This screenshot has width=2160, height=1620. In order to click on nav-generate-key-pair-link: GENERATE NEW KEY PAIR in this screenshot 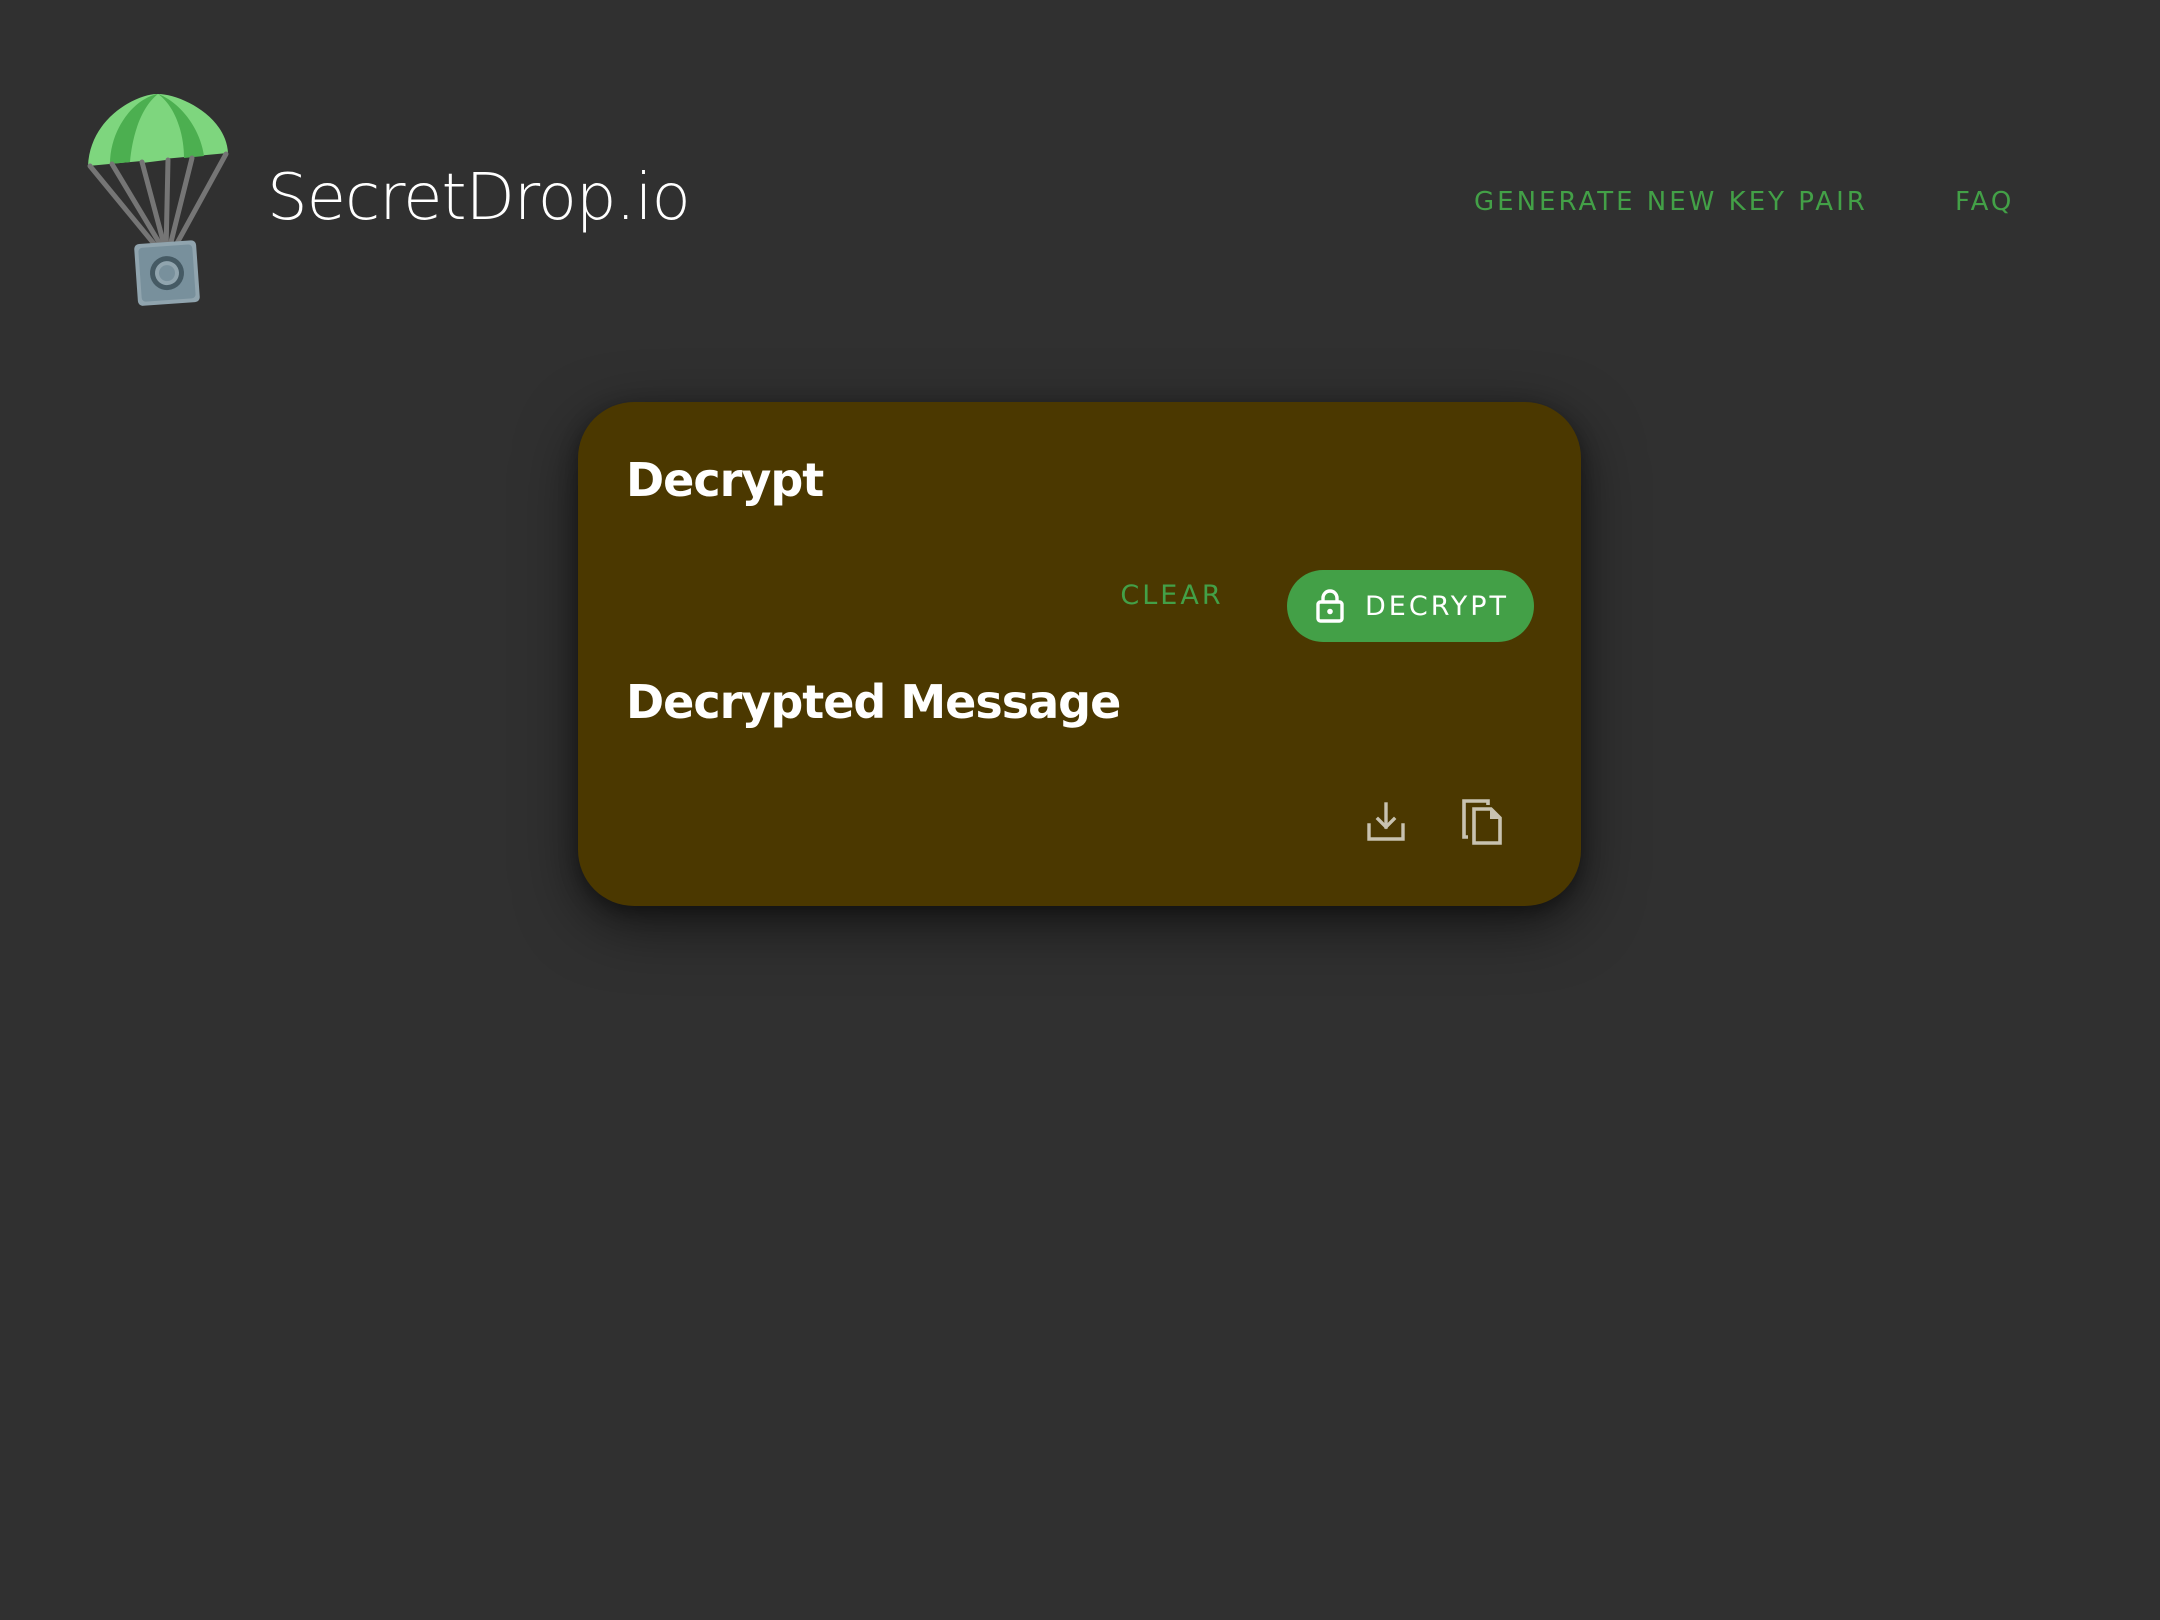, I will do `click(1671, 202)`.